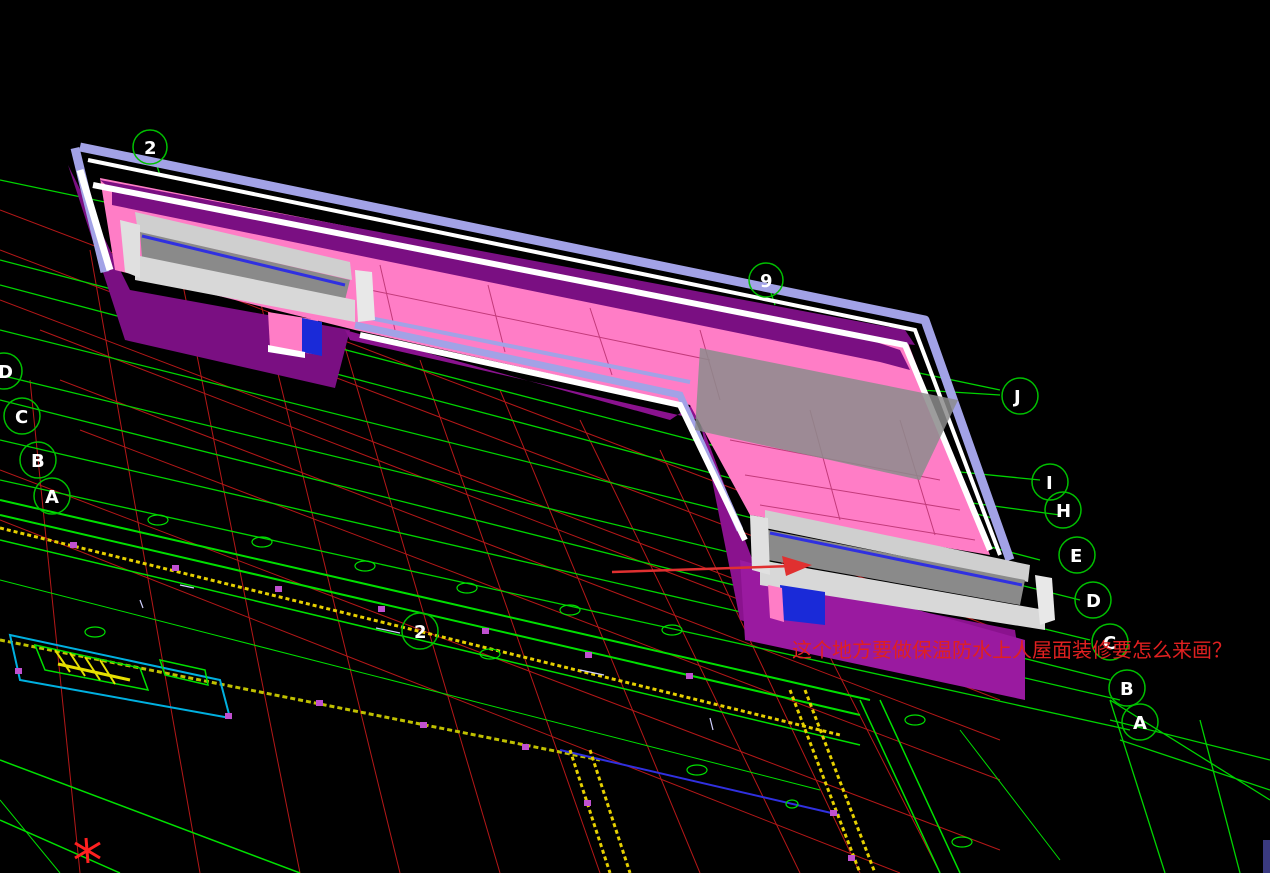  I want to click on axis-label-plan-2: 2, so click(420, 632).